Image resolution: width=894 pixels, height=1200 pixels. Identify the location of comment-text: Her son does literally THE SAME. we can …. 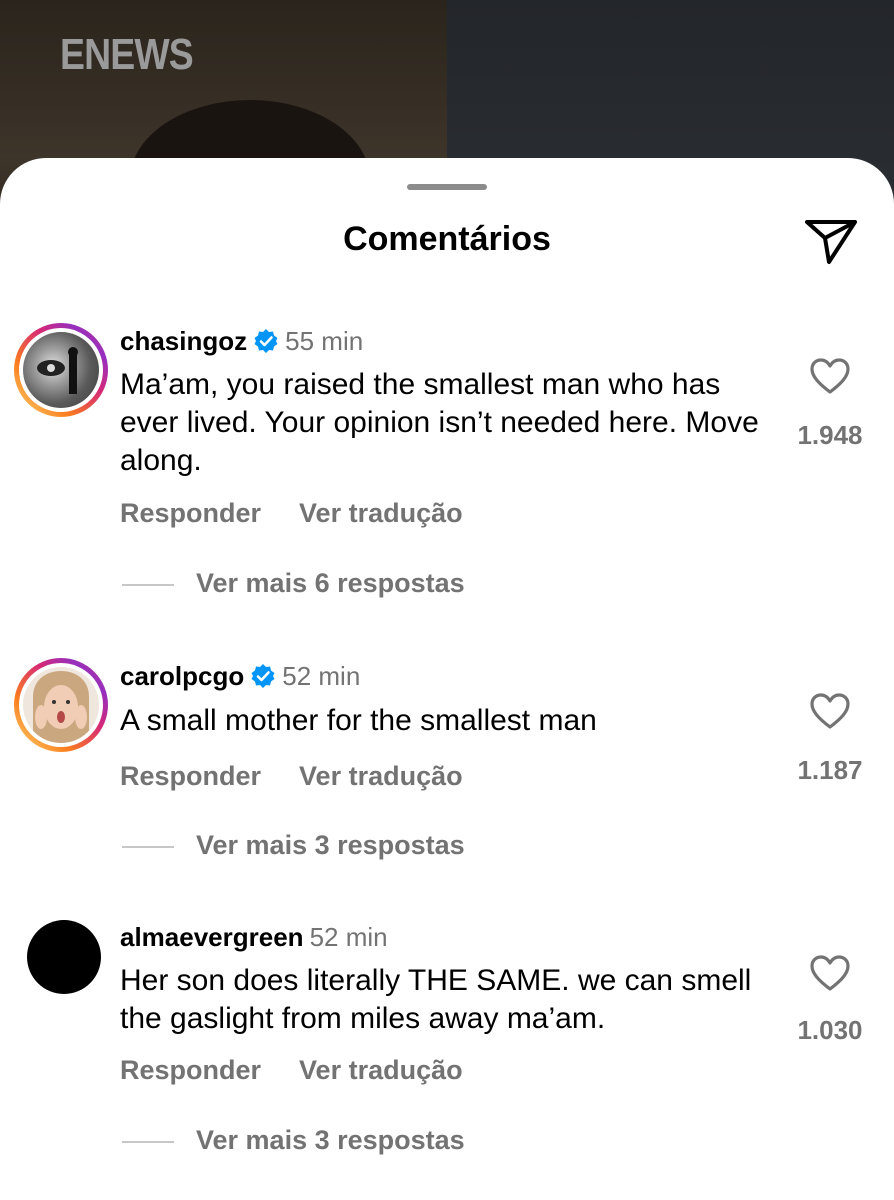
(436, 999).